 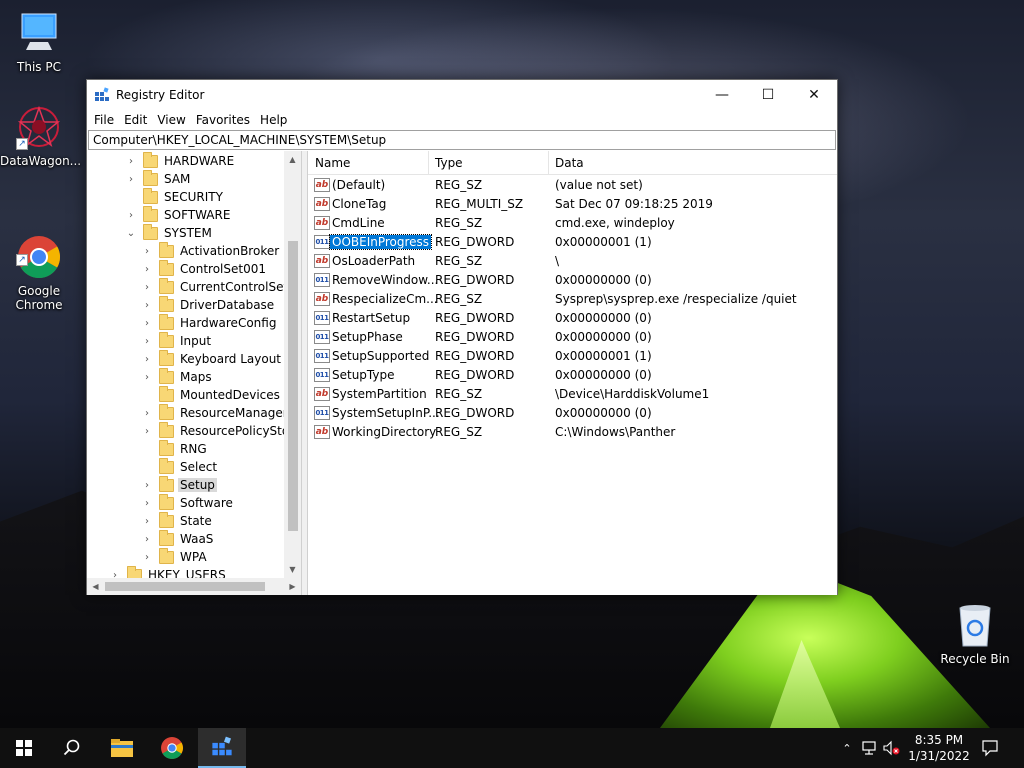 What do you see at coordinates (104, 120) in the screenshot?
I see `menu-file: File` at bounding box center [104, 120].